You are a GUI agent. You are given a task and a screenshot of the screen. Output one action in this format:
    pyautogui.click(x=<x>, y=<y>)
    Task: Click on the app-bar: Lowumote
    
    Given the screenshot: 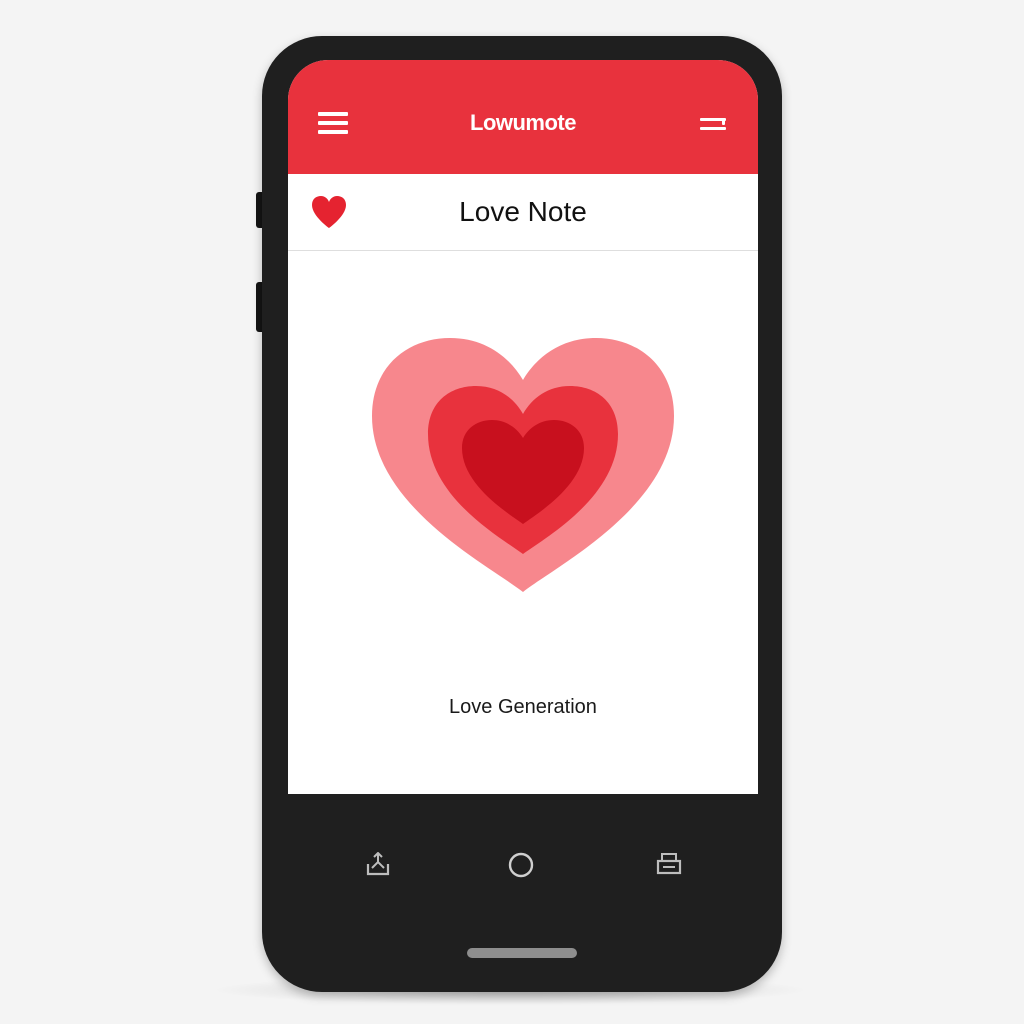 What is the action you would take?
    pyautogui.click(x=523, y=117)
    